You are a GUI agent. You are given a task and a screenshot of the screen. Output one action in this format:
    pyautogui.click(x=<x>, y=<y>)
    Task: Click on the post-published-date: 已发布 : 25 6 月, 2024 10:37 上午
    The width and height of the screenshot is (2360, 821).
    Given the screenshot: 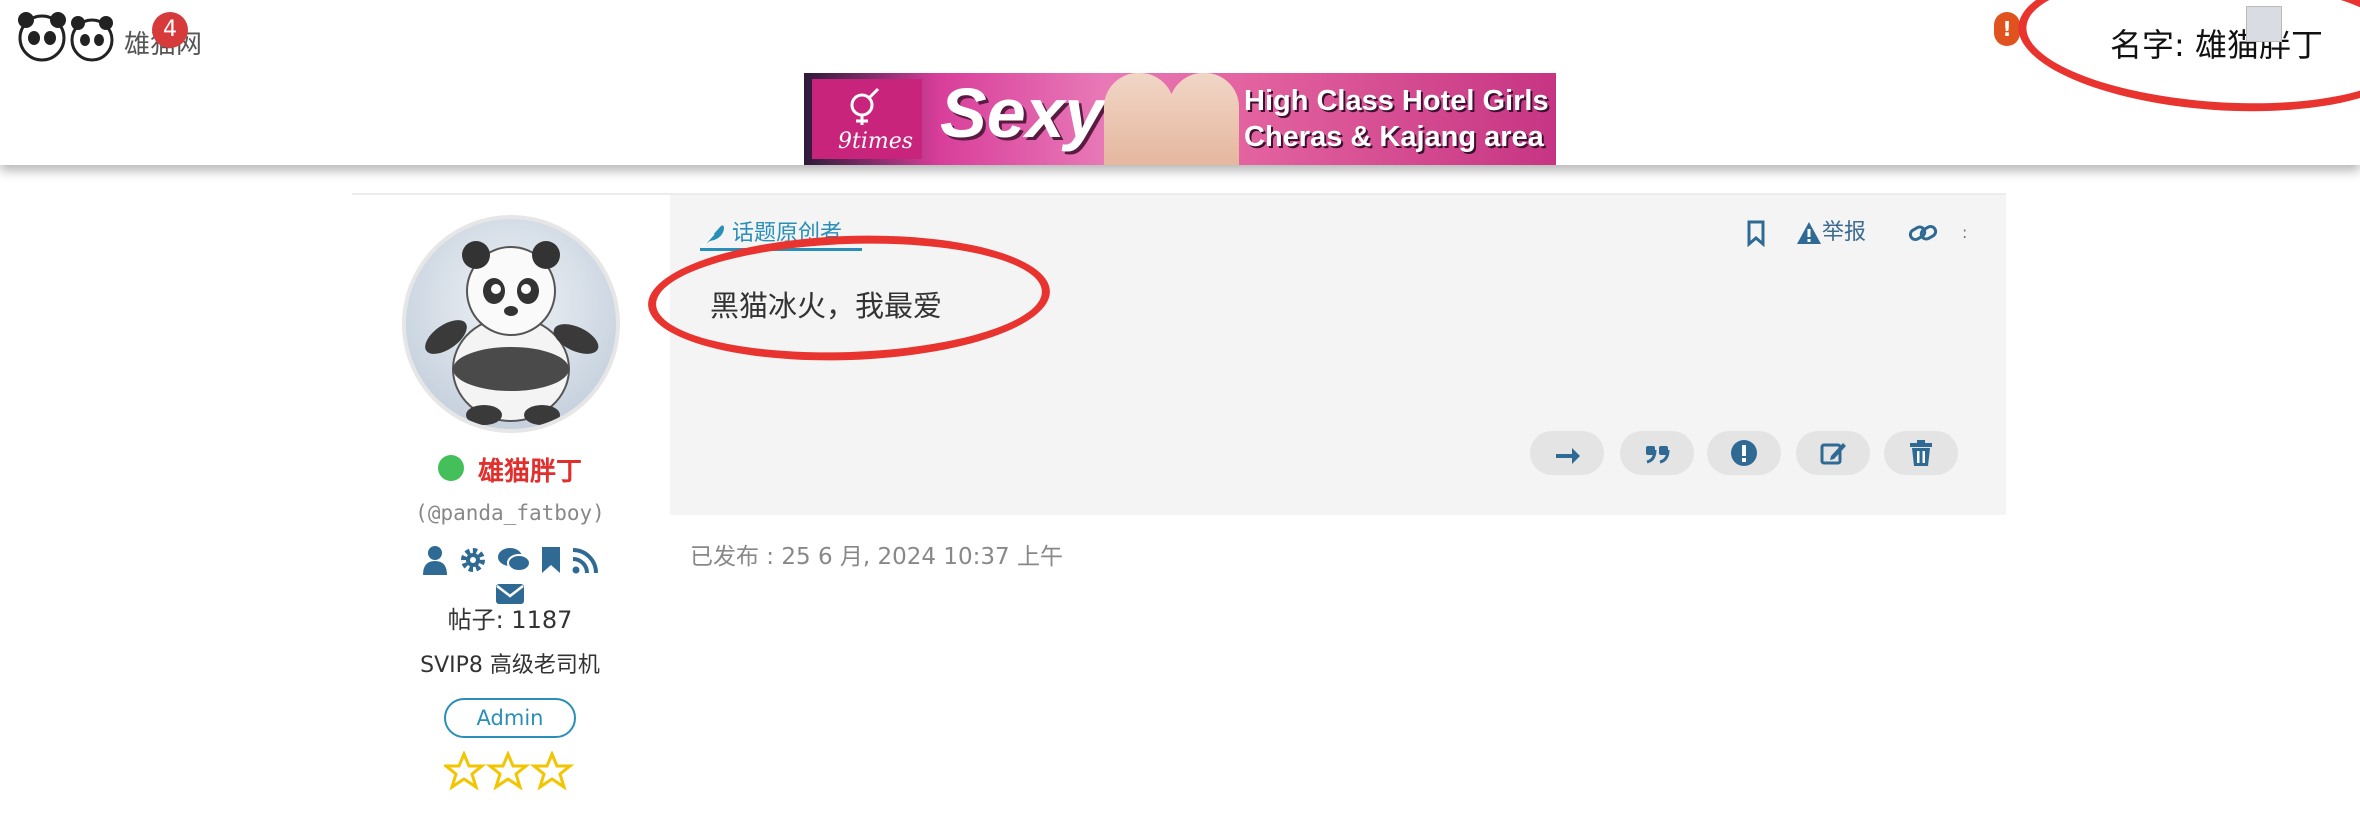 What is the action you would take?
    pyautogui.click(x=876, y=557)
    